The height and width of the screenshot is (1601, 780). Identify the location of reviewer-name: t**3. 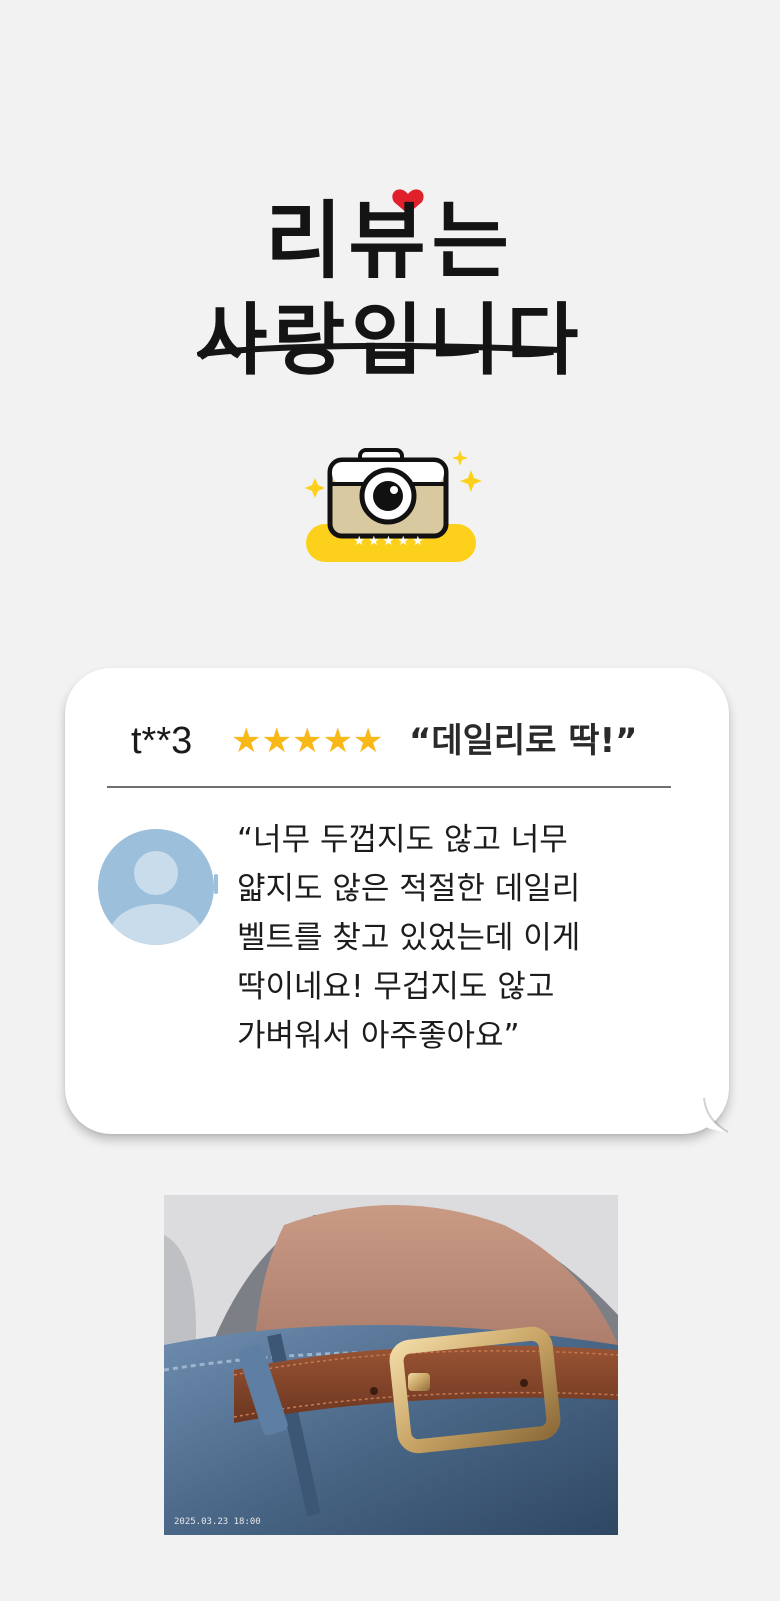
(162, 741).